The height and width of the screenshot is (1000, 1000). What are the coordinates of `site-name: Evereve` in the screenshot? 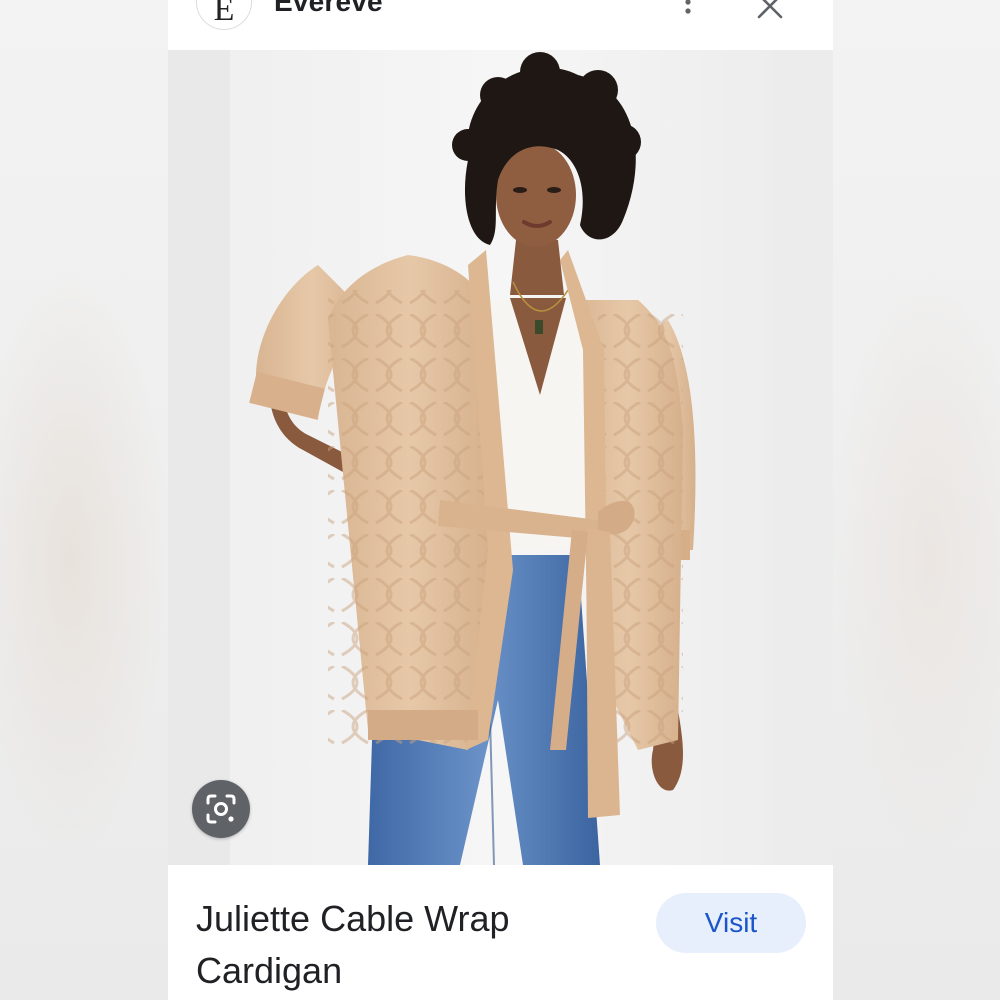 It's located at (328, 9).